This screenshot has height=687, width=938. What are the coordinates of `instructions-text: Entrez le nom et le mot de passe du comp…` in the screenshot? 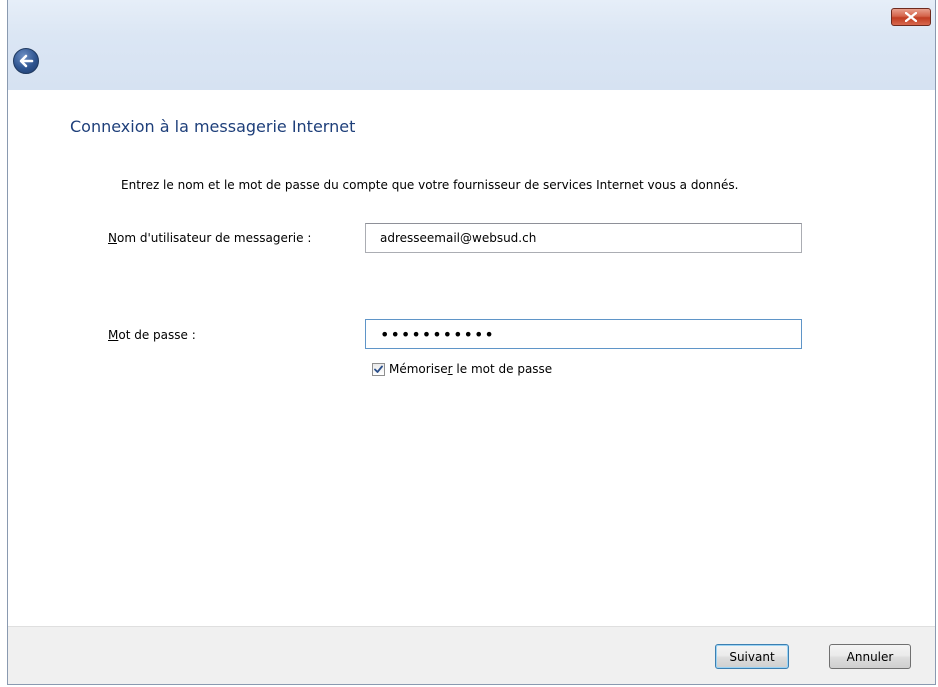 It's located at (430, 185).